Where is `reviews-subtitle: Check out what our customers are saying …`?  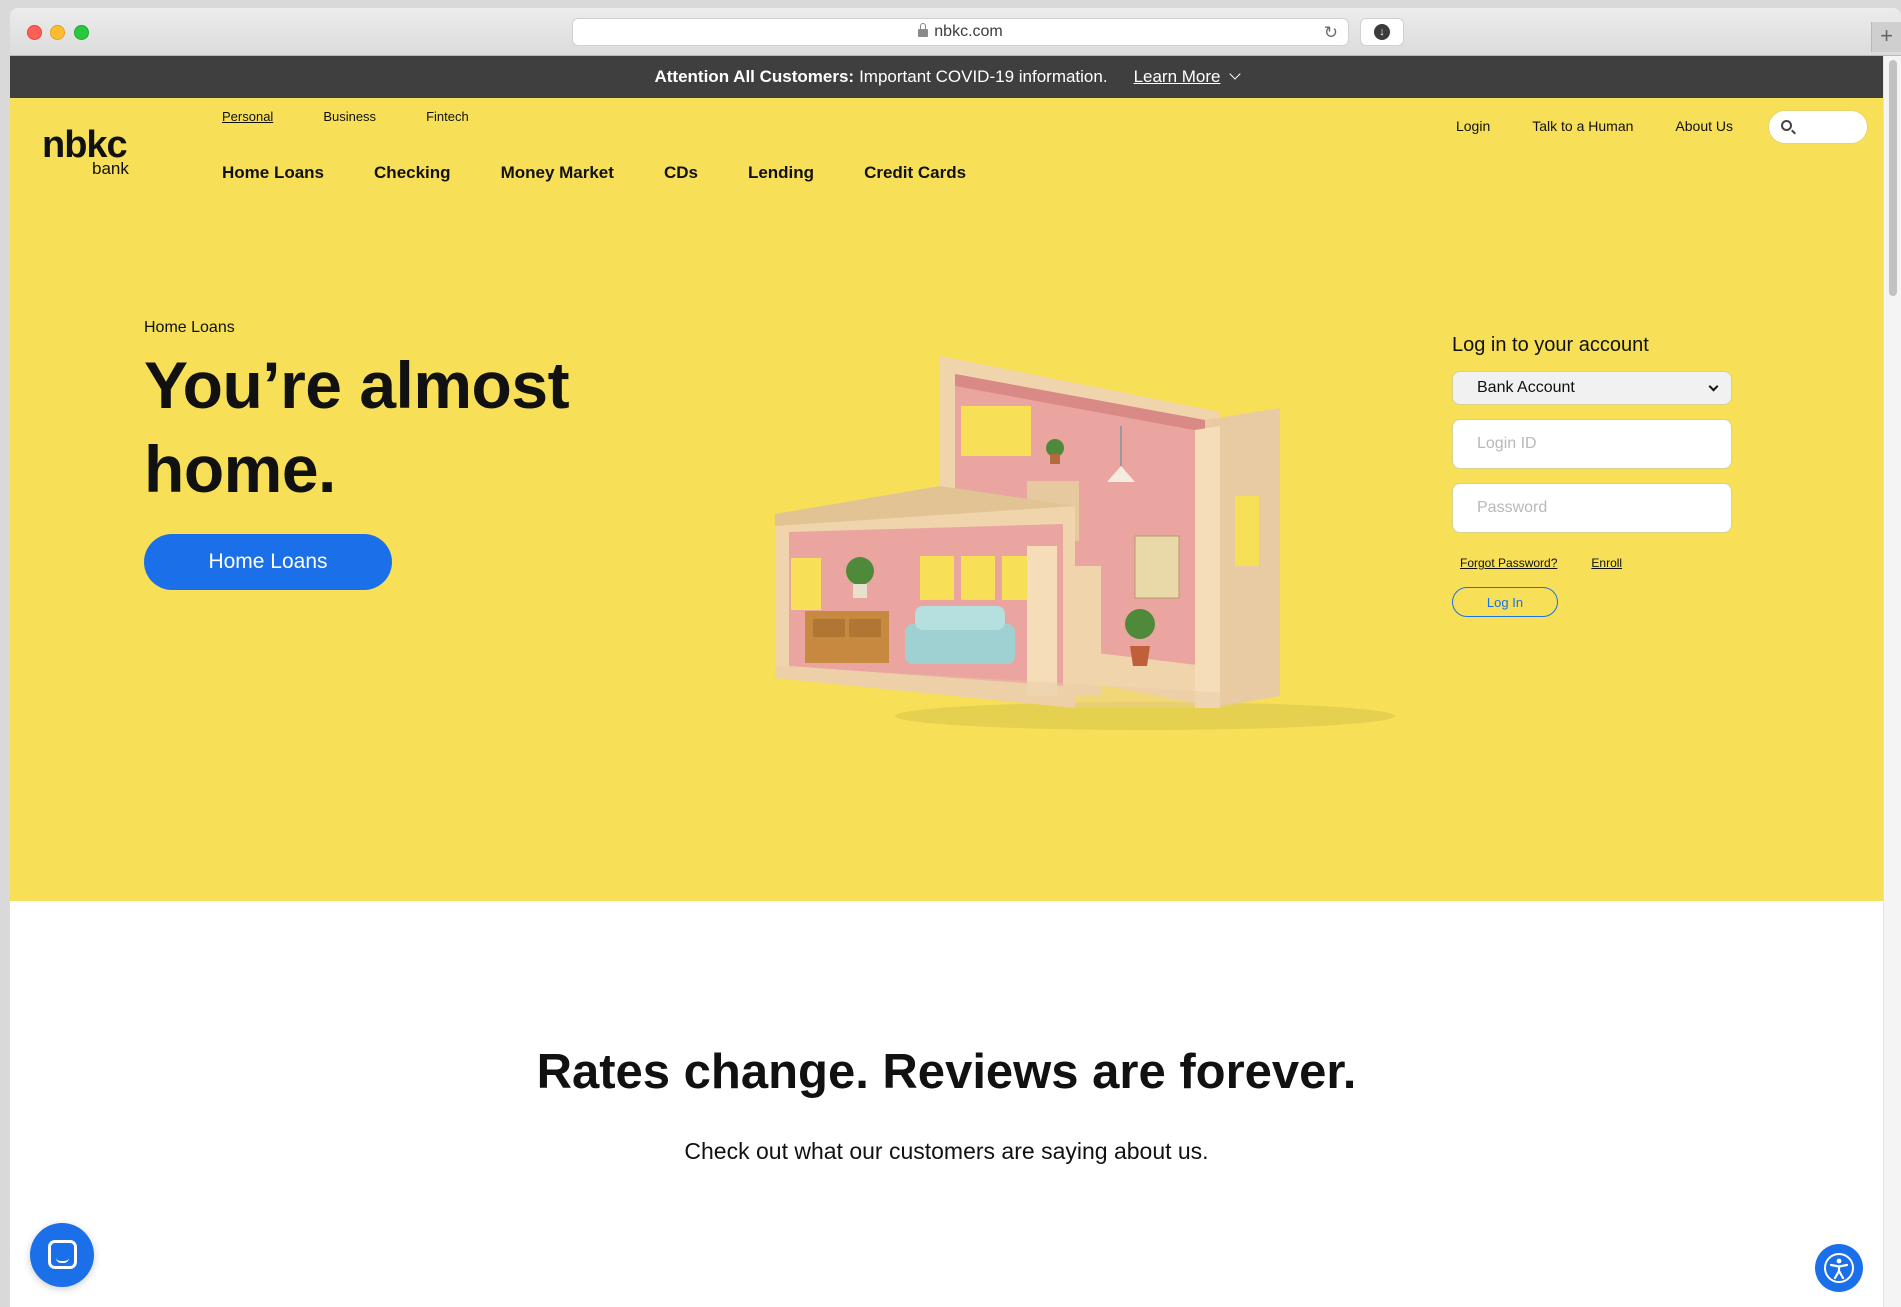 reviews-subtitle: Check out what our customers are saying … is located at coordinates (946, 1151).